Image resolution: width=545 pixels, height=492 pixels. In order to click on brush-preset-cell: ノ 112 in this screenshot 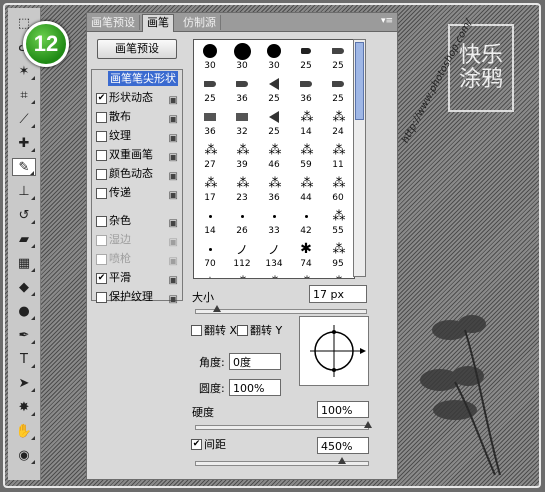, I will do `click(242, 254)`.